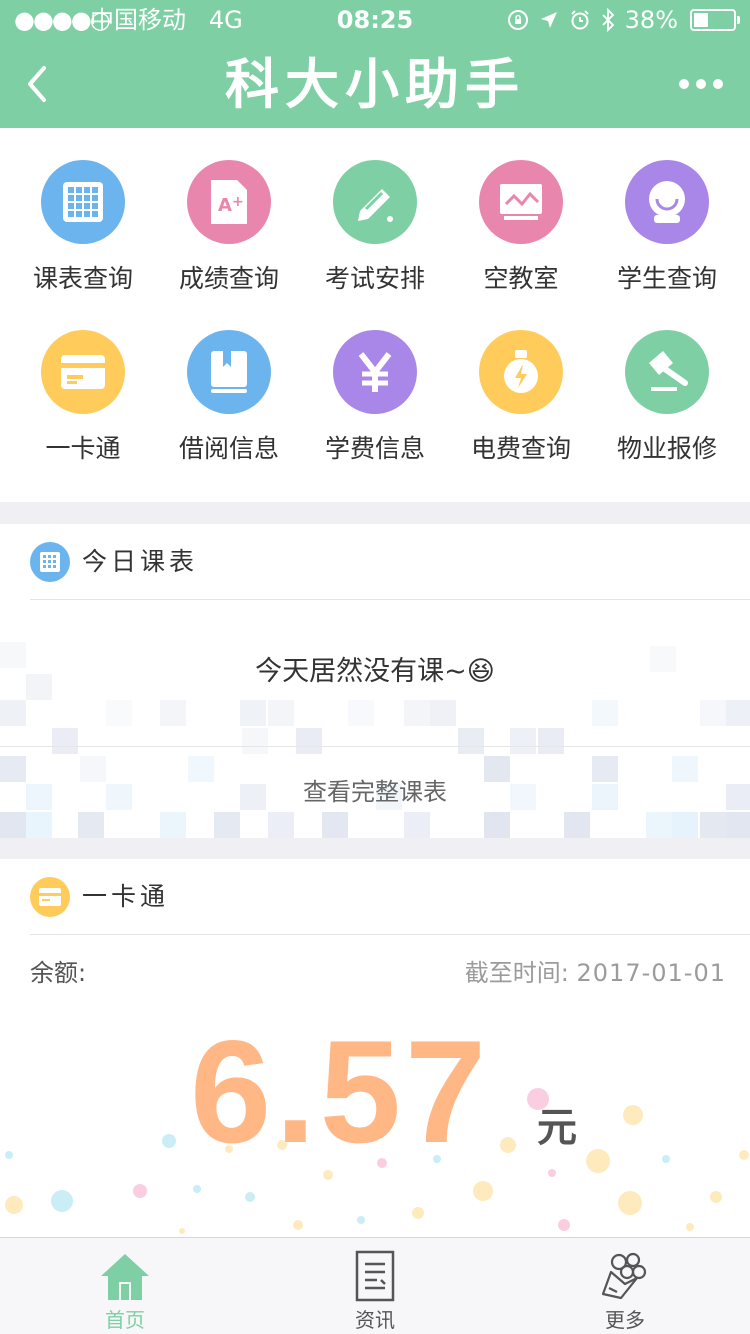  I want to click on tab-label: 资讯, so click(375, 1320).